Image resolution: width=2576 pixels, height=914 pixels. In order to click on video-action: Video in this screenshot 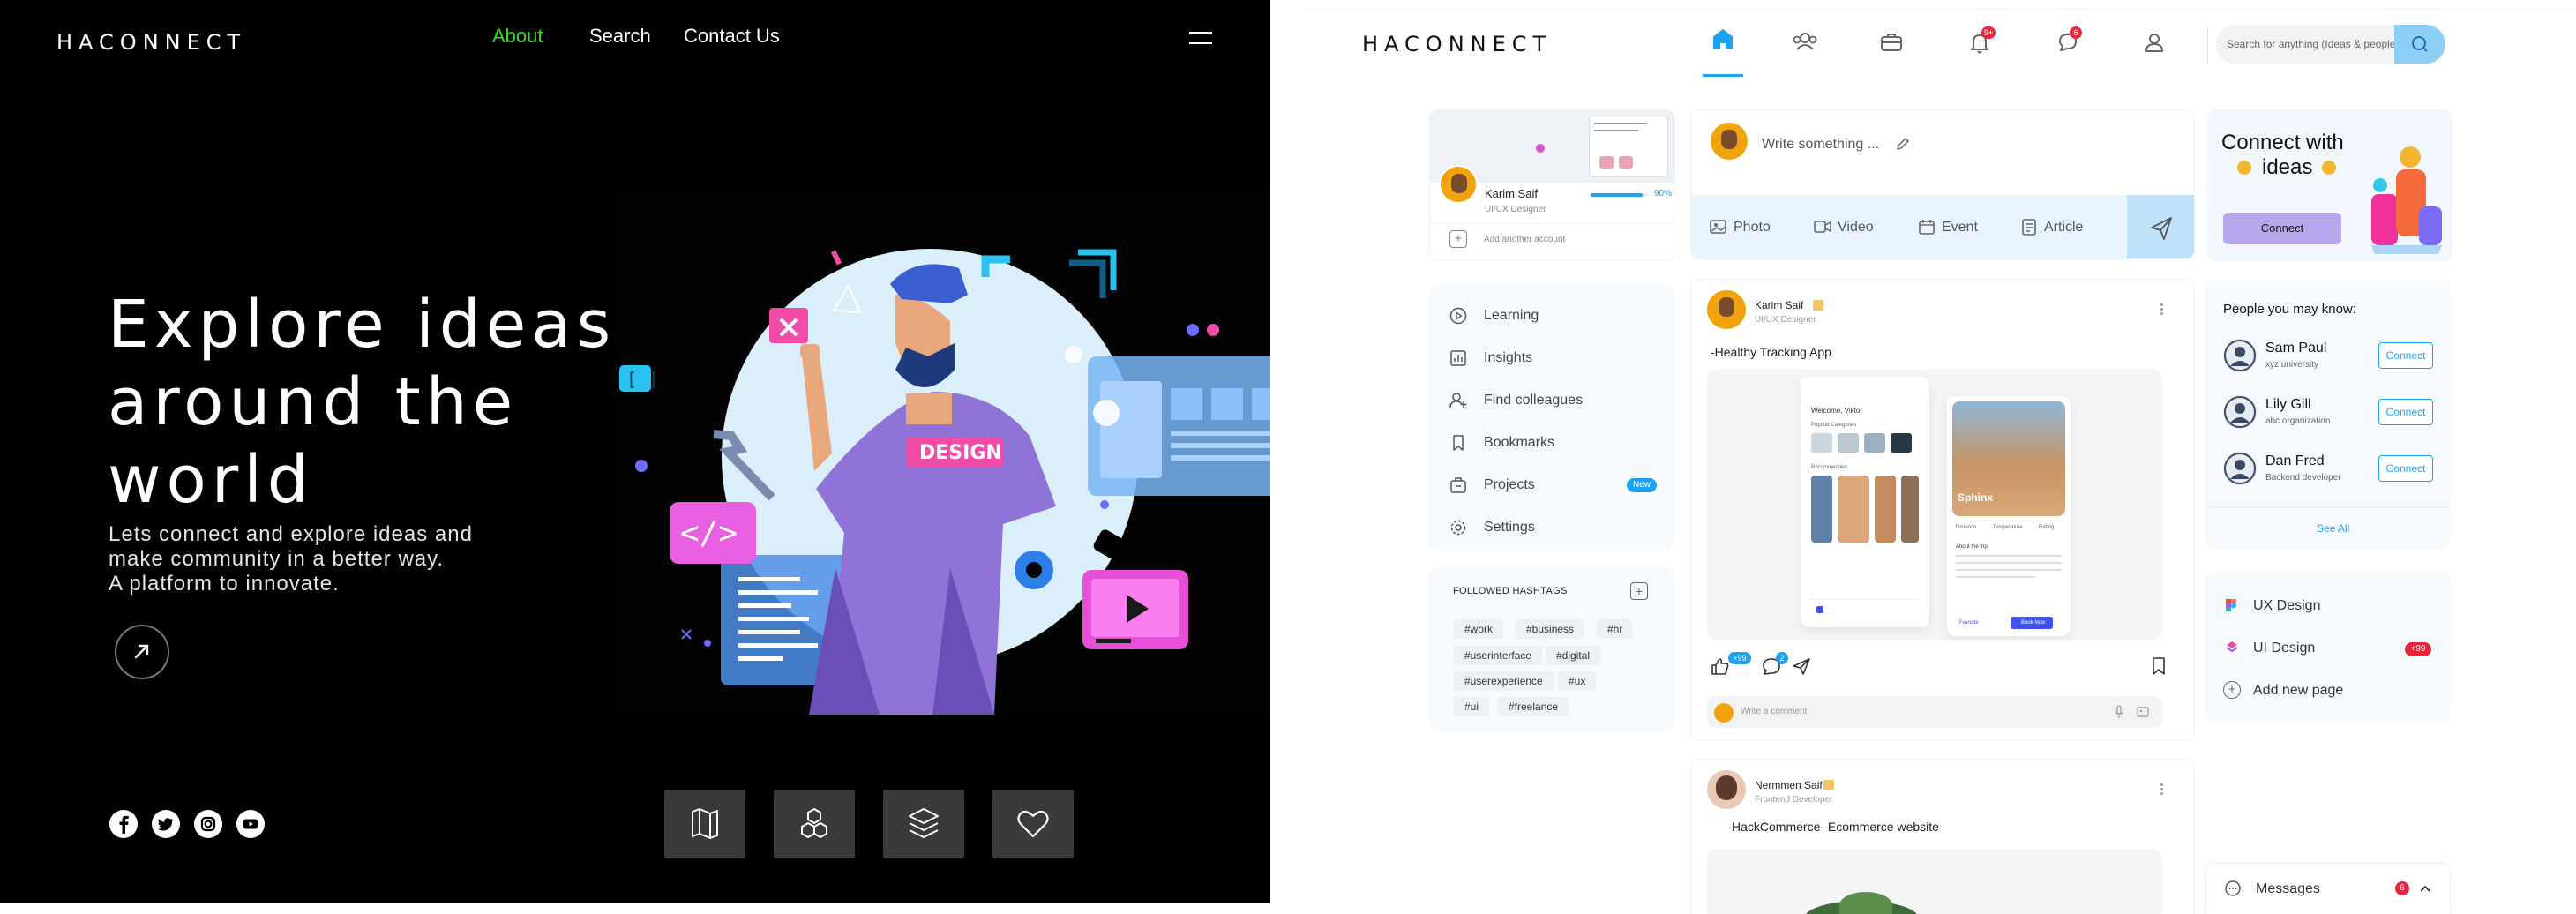, I will do `click(1848, 227)`.